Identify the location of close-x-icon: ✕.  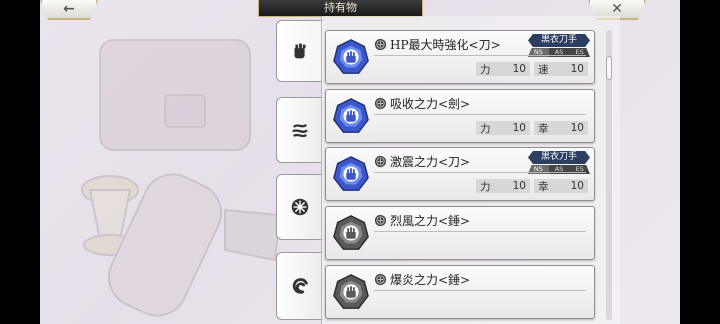
(617, 9).